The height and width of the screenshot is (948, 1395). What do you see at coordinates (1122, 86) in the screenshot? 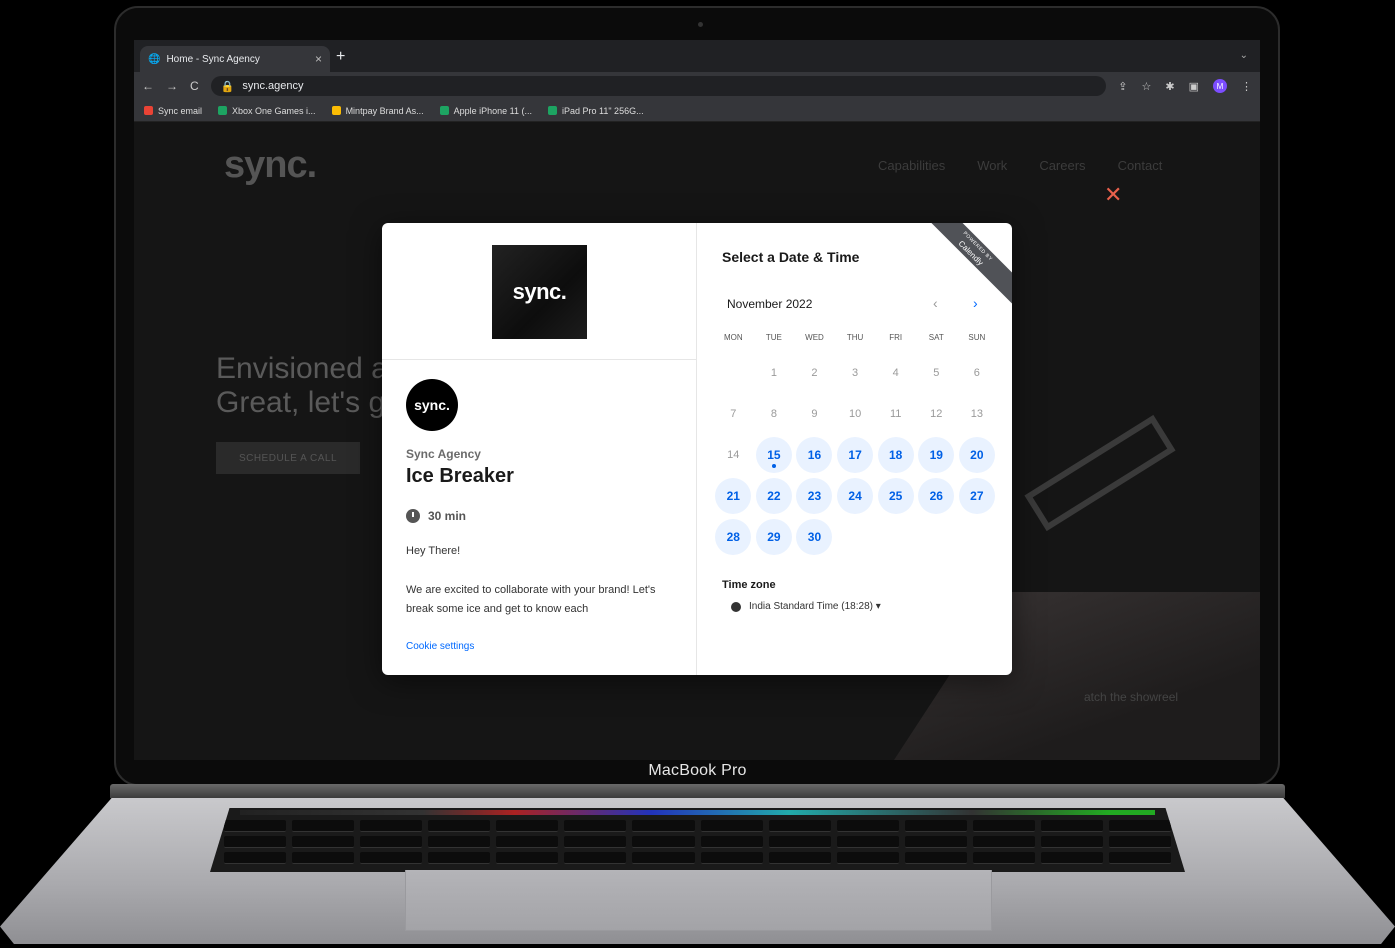
I see `share-icon: ⇪` at bounding box center [1122, 86].